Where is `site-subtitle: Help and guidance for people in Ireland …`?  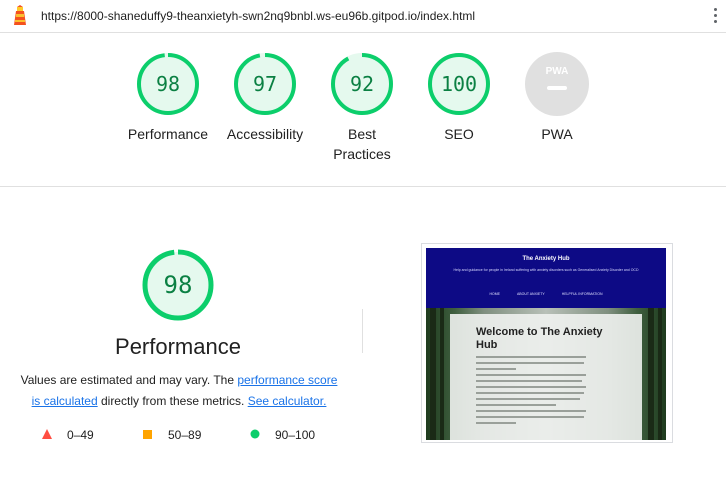 site-subtitle: Help and guidance for people in Ireland … is located at coordinates (546, 270).